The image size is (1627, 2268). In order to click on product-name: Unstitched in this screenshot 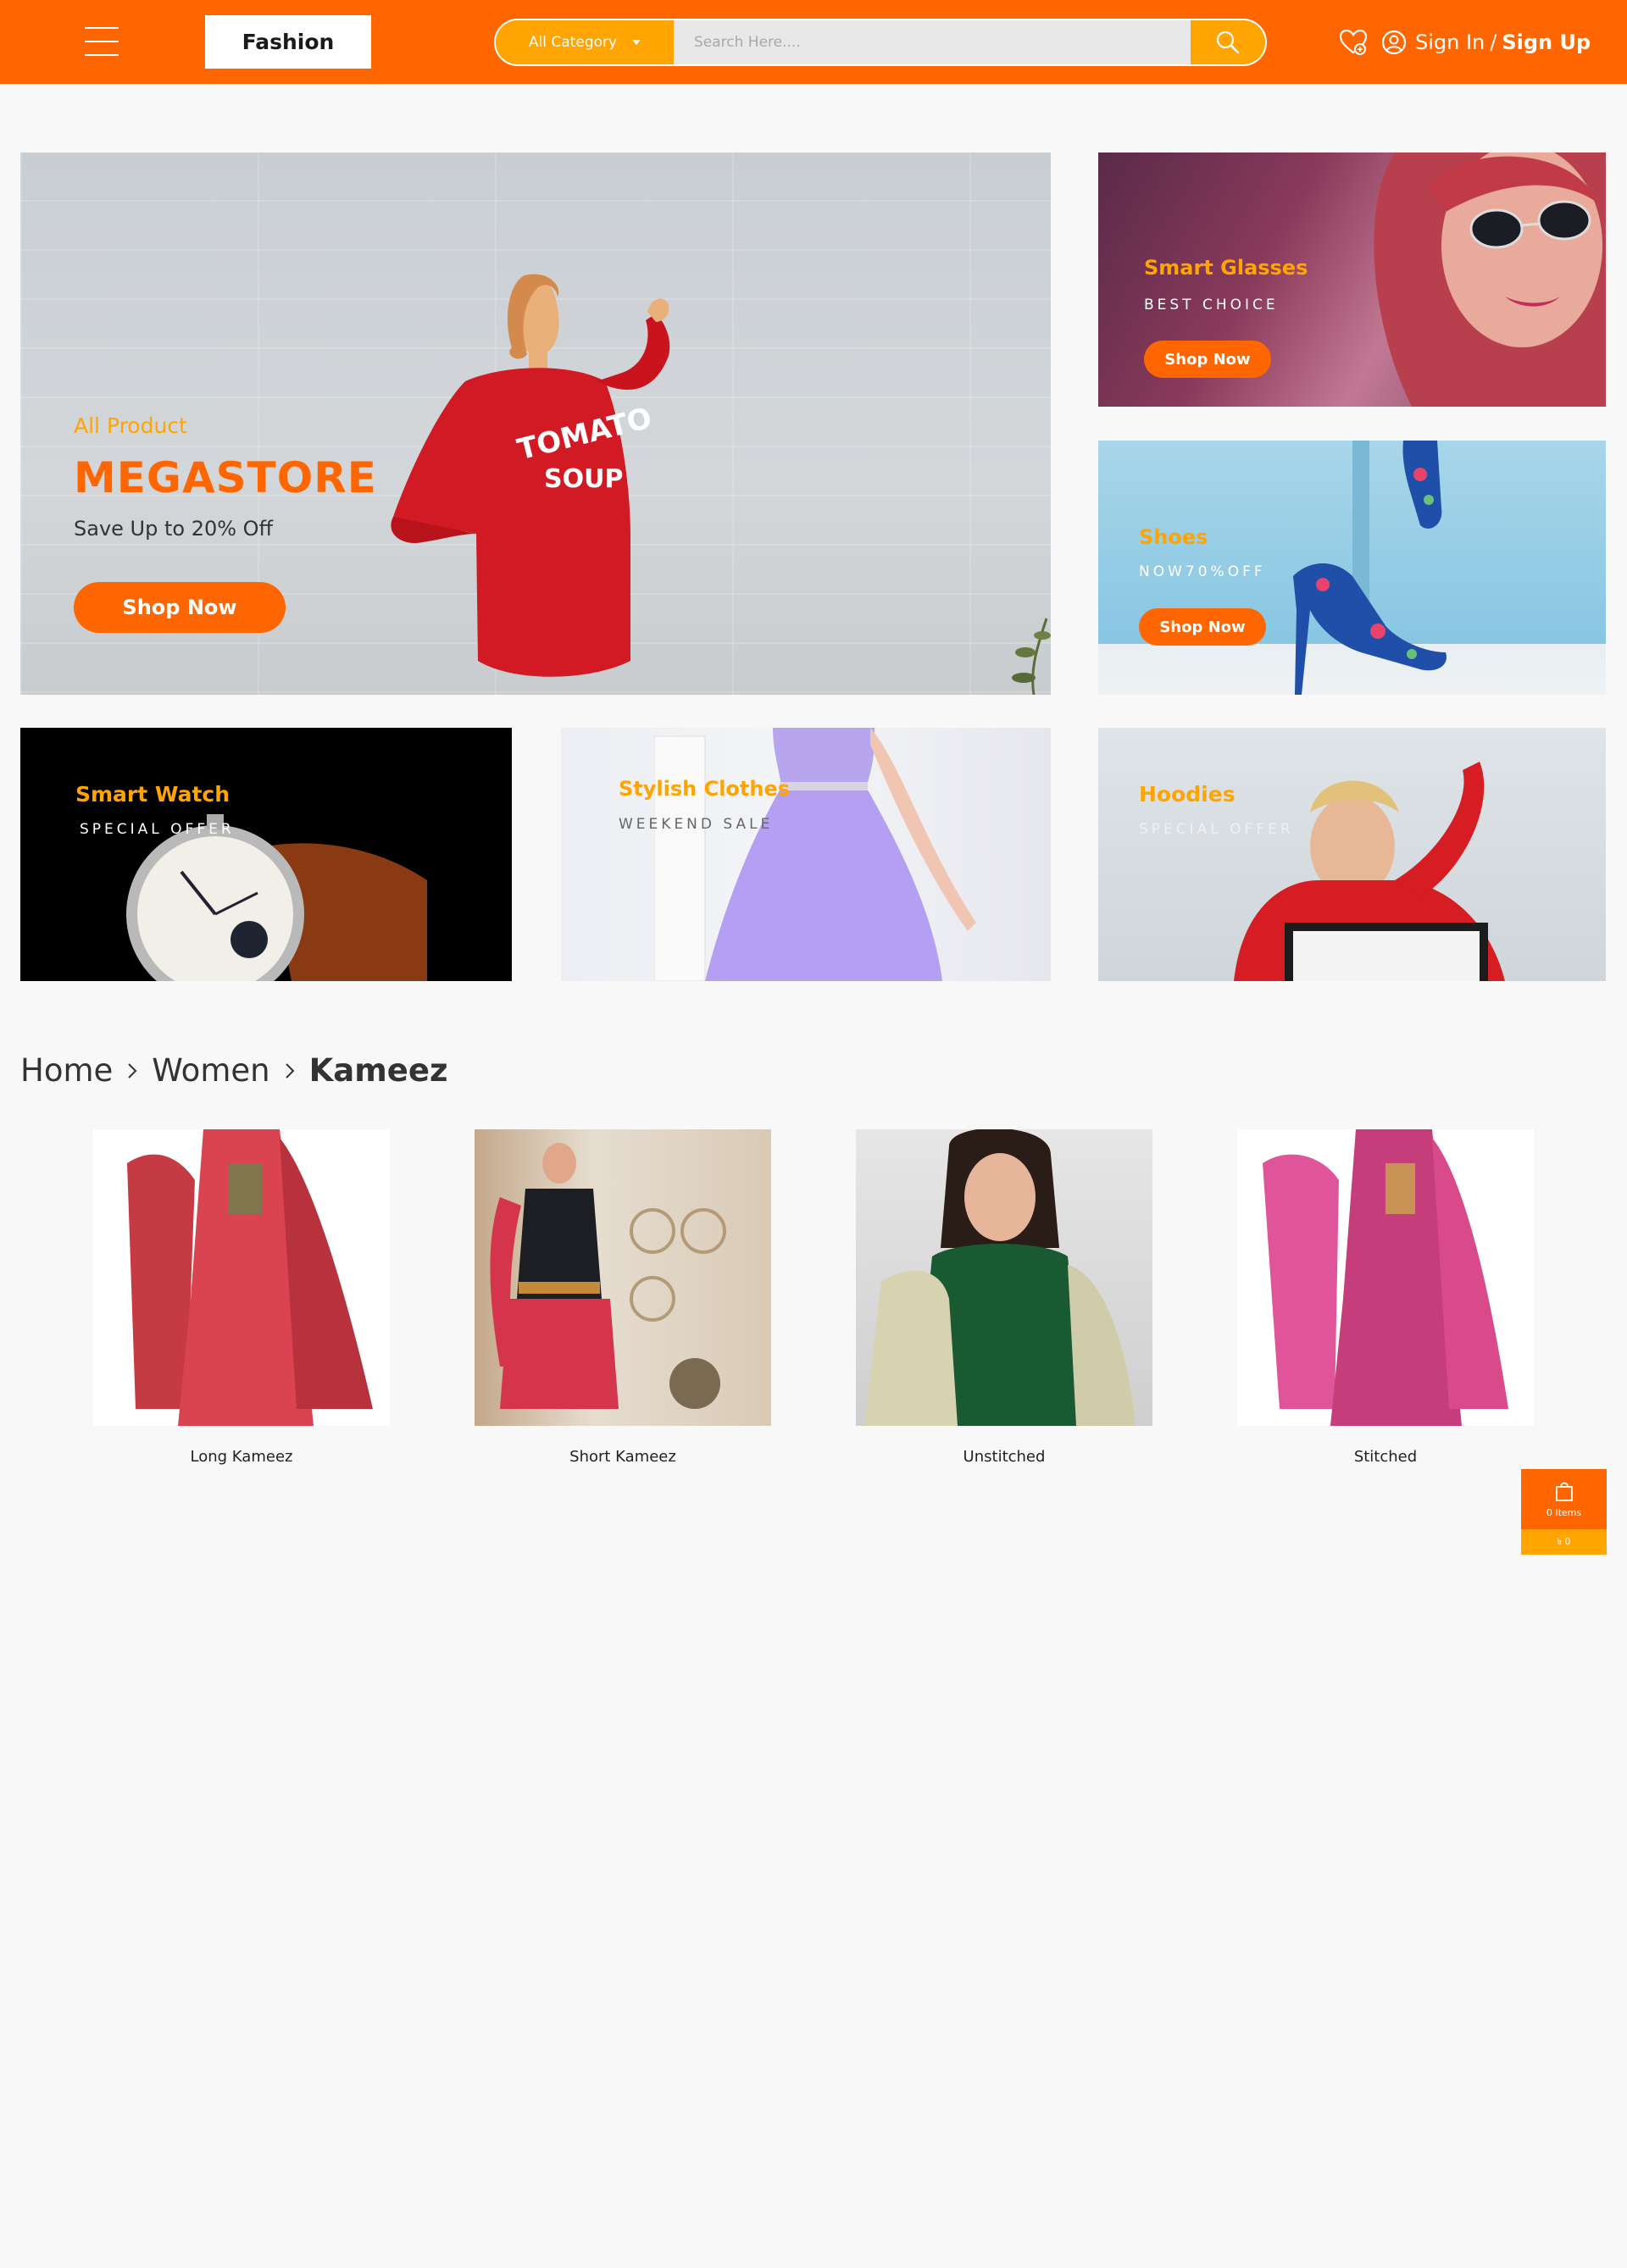, I will do `click(1004, 1457)`.